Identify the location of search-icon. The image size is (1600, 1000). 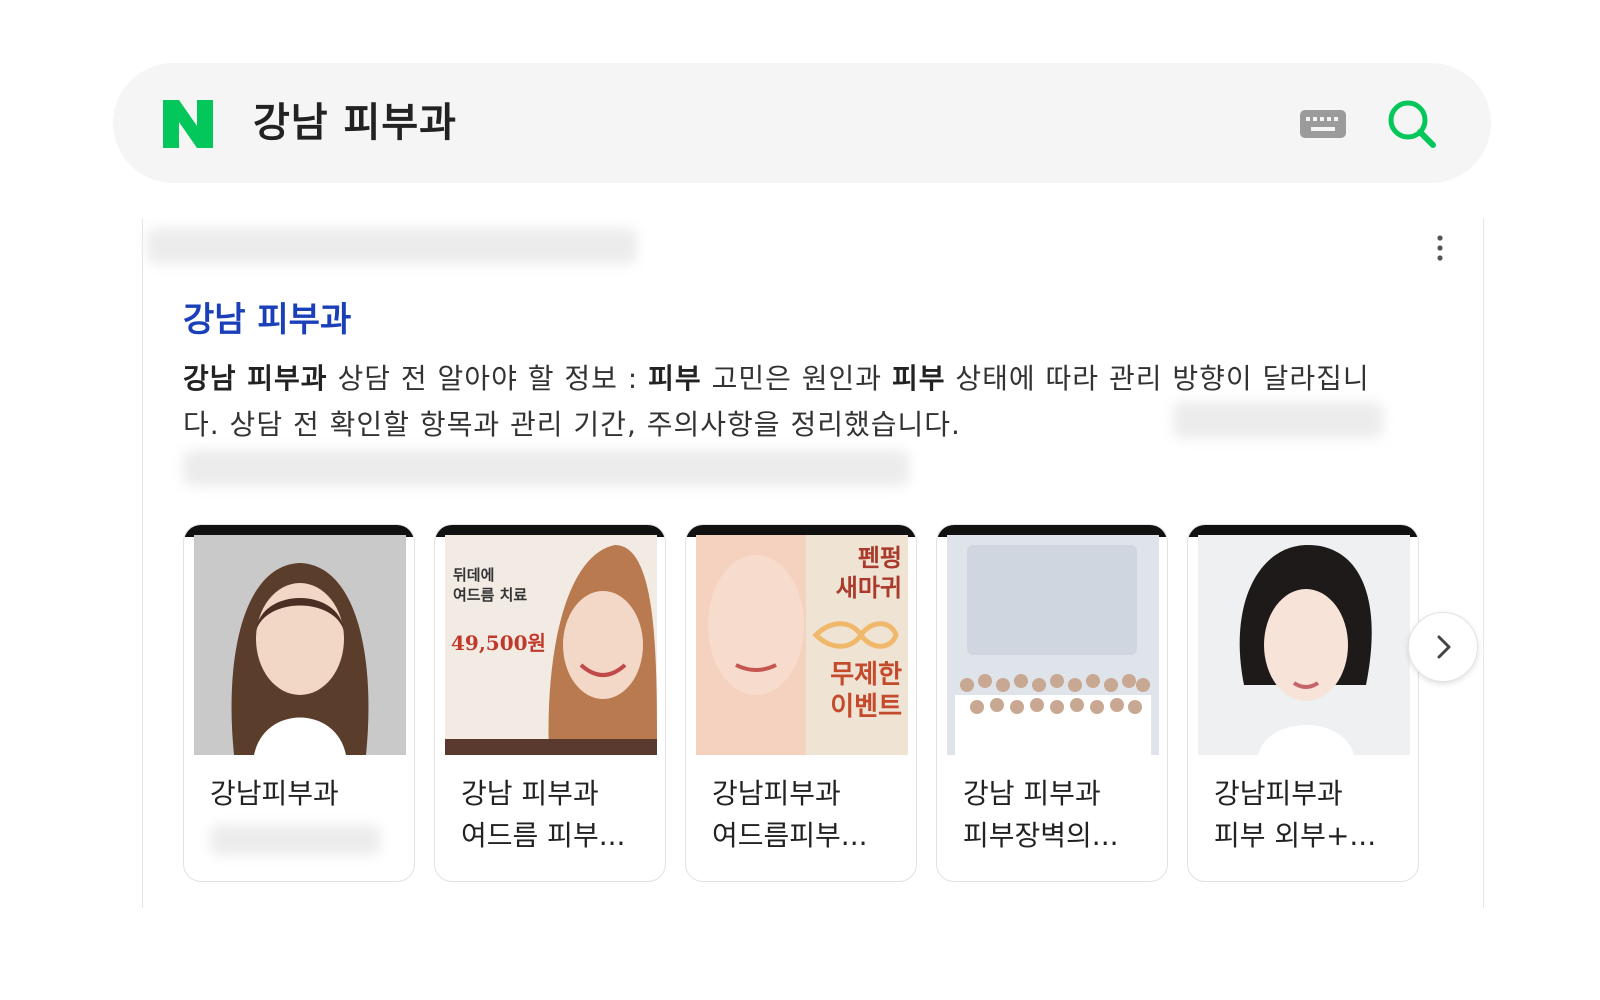
(1412, 124).